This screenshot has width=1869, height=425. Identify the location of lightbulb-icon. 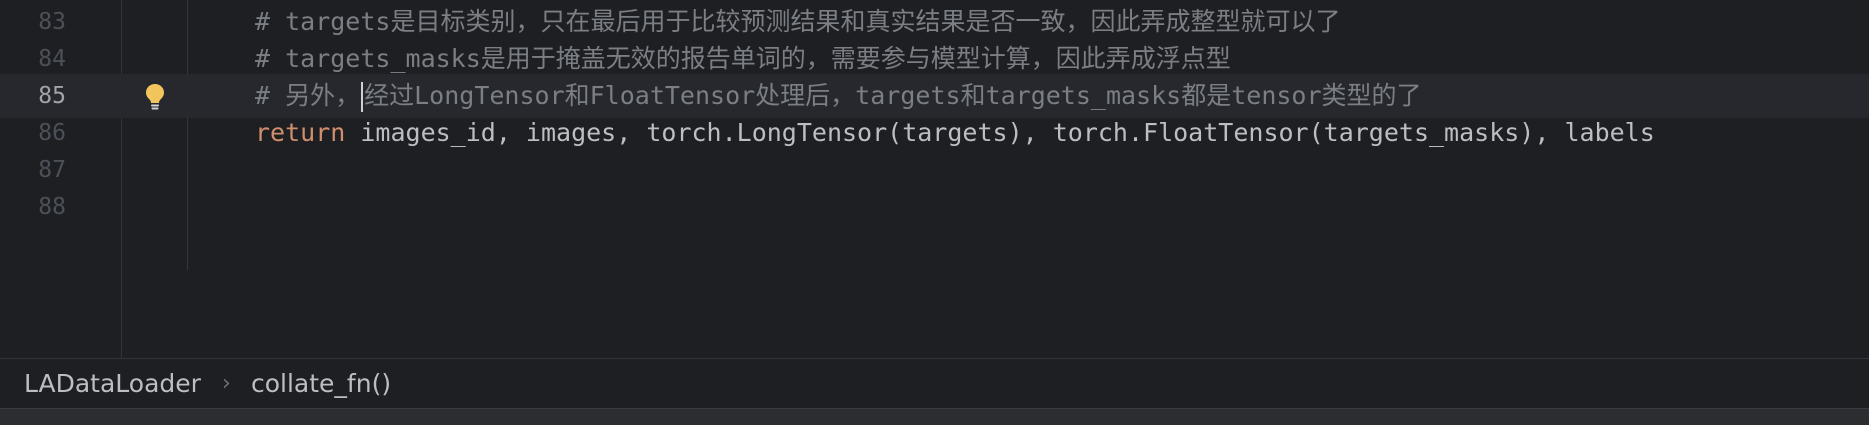
(155, 97).